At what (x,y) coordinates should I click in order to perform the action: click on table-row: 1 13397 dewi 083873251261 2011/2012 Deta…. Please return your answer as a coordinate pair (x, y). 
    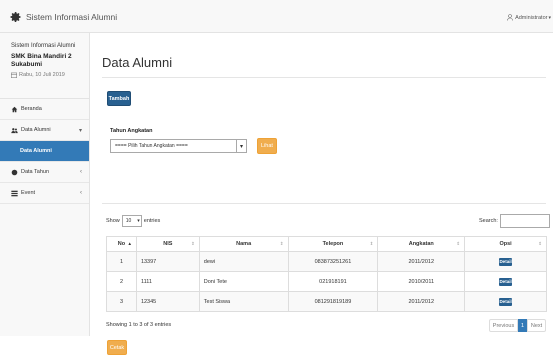
    Looking at the image, I should click on (326, 261).